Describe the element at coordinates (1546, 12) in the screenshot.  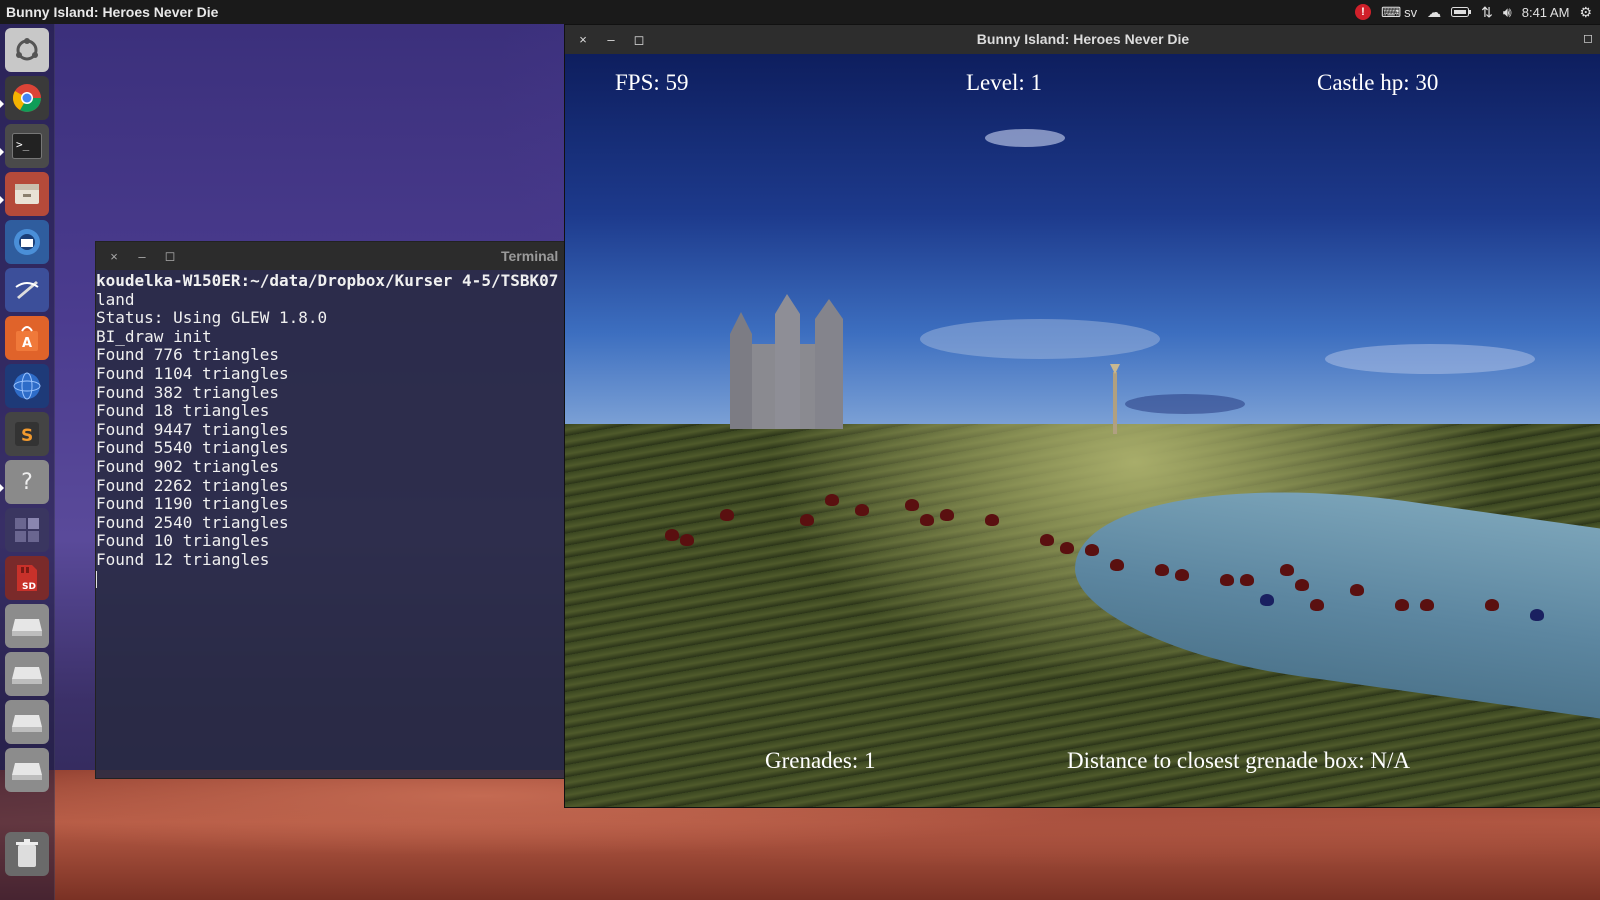
I see `clock: 8:41 AM` at that location.